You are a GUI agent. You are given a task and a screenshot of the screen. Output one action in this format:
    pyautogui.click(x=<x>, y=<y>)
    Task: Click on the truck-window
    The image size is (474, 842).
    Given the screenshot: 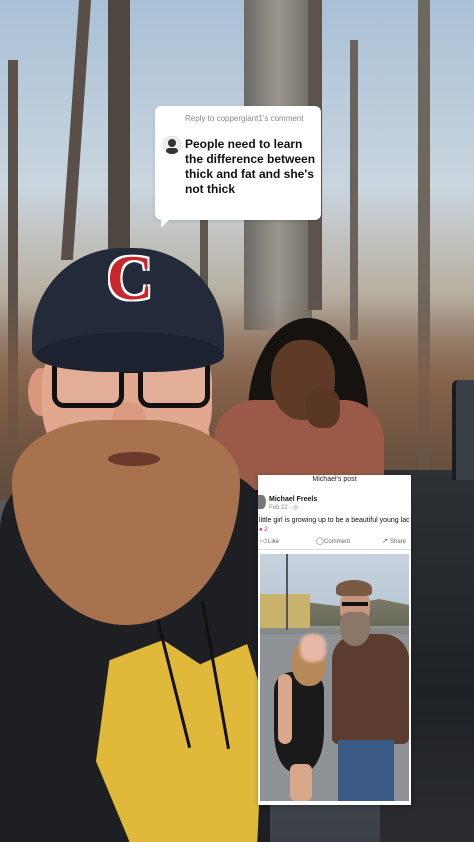 What is the action you would take?
    pyautogui.click(x=463, y=430)
    